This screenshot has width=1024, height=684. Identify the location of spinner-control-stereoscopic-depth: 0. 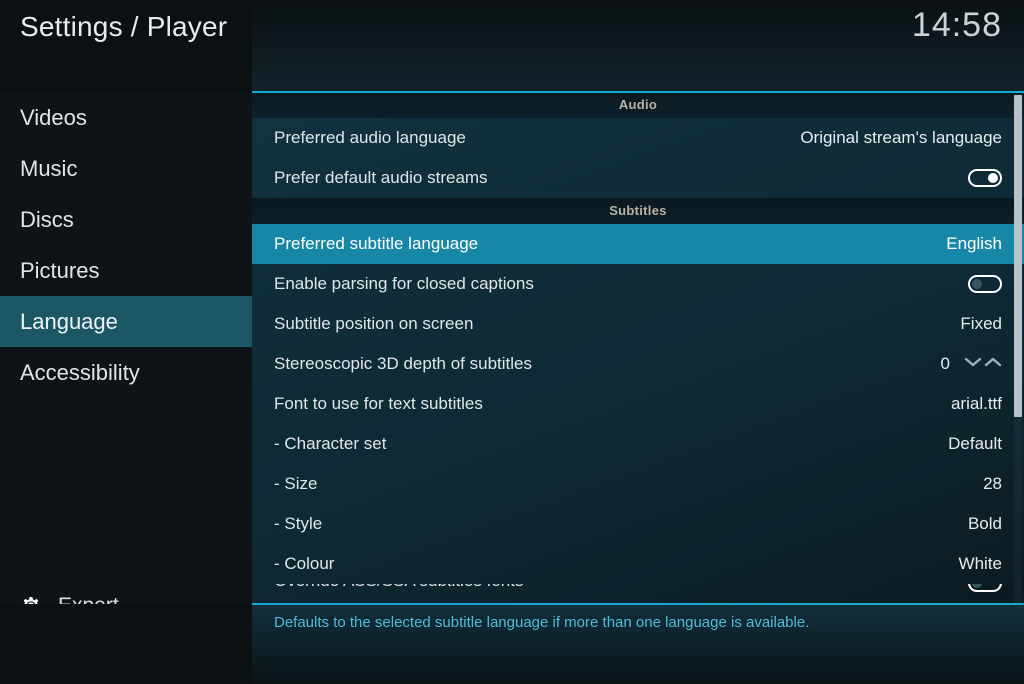
(971, 364).